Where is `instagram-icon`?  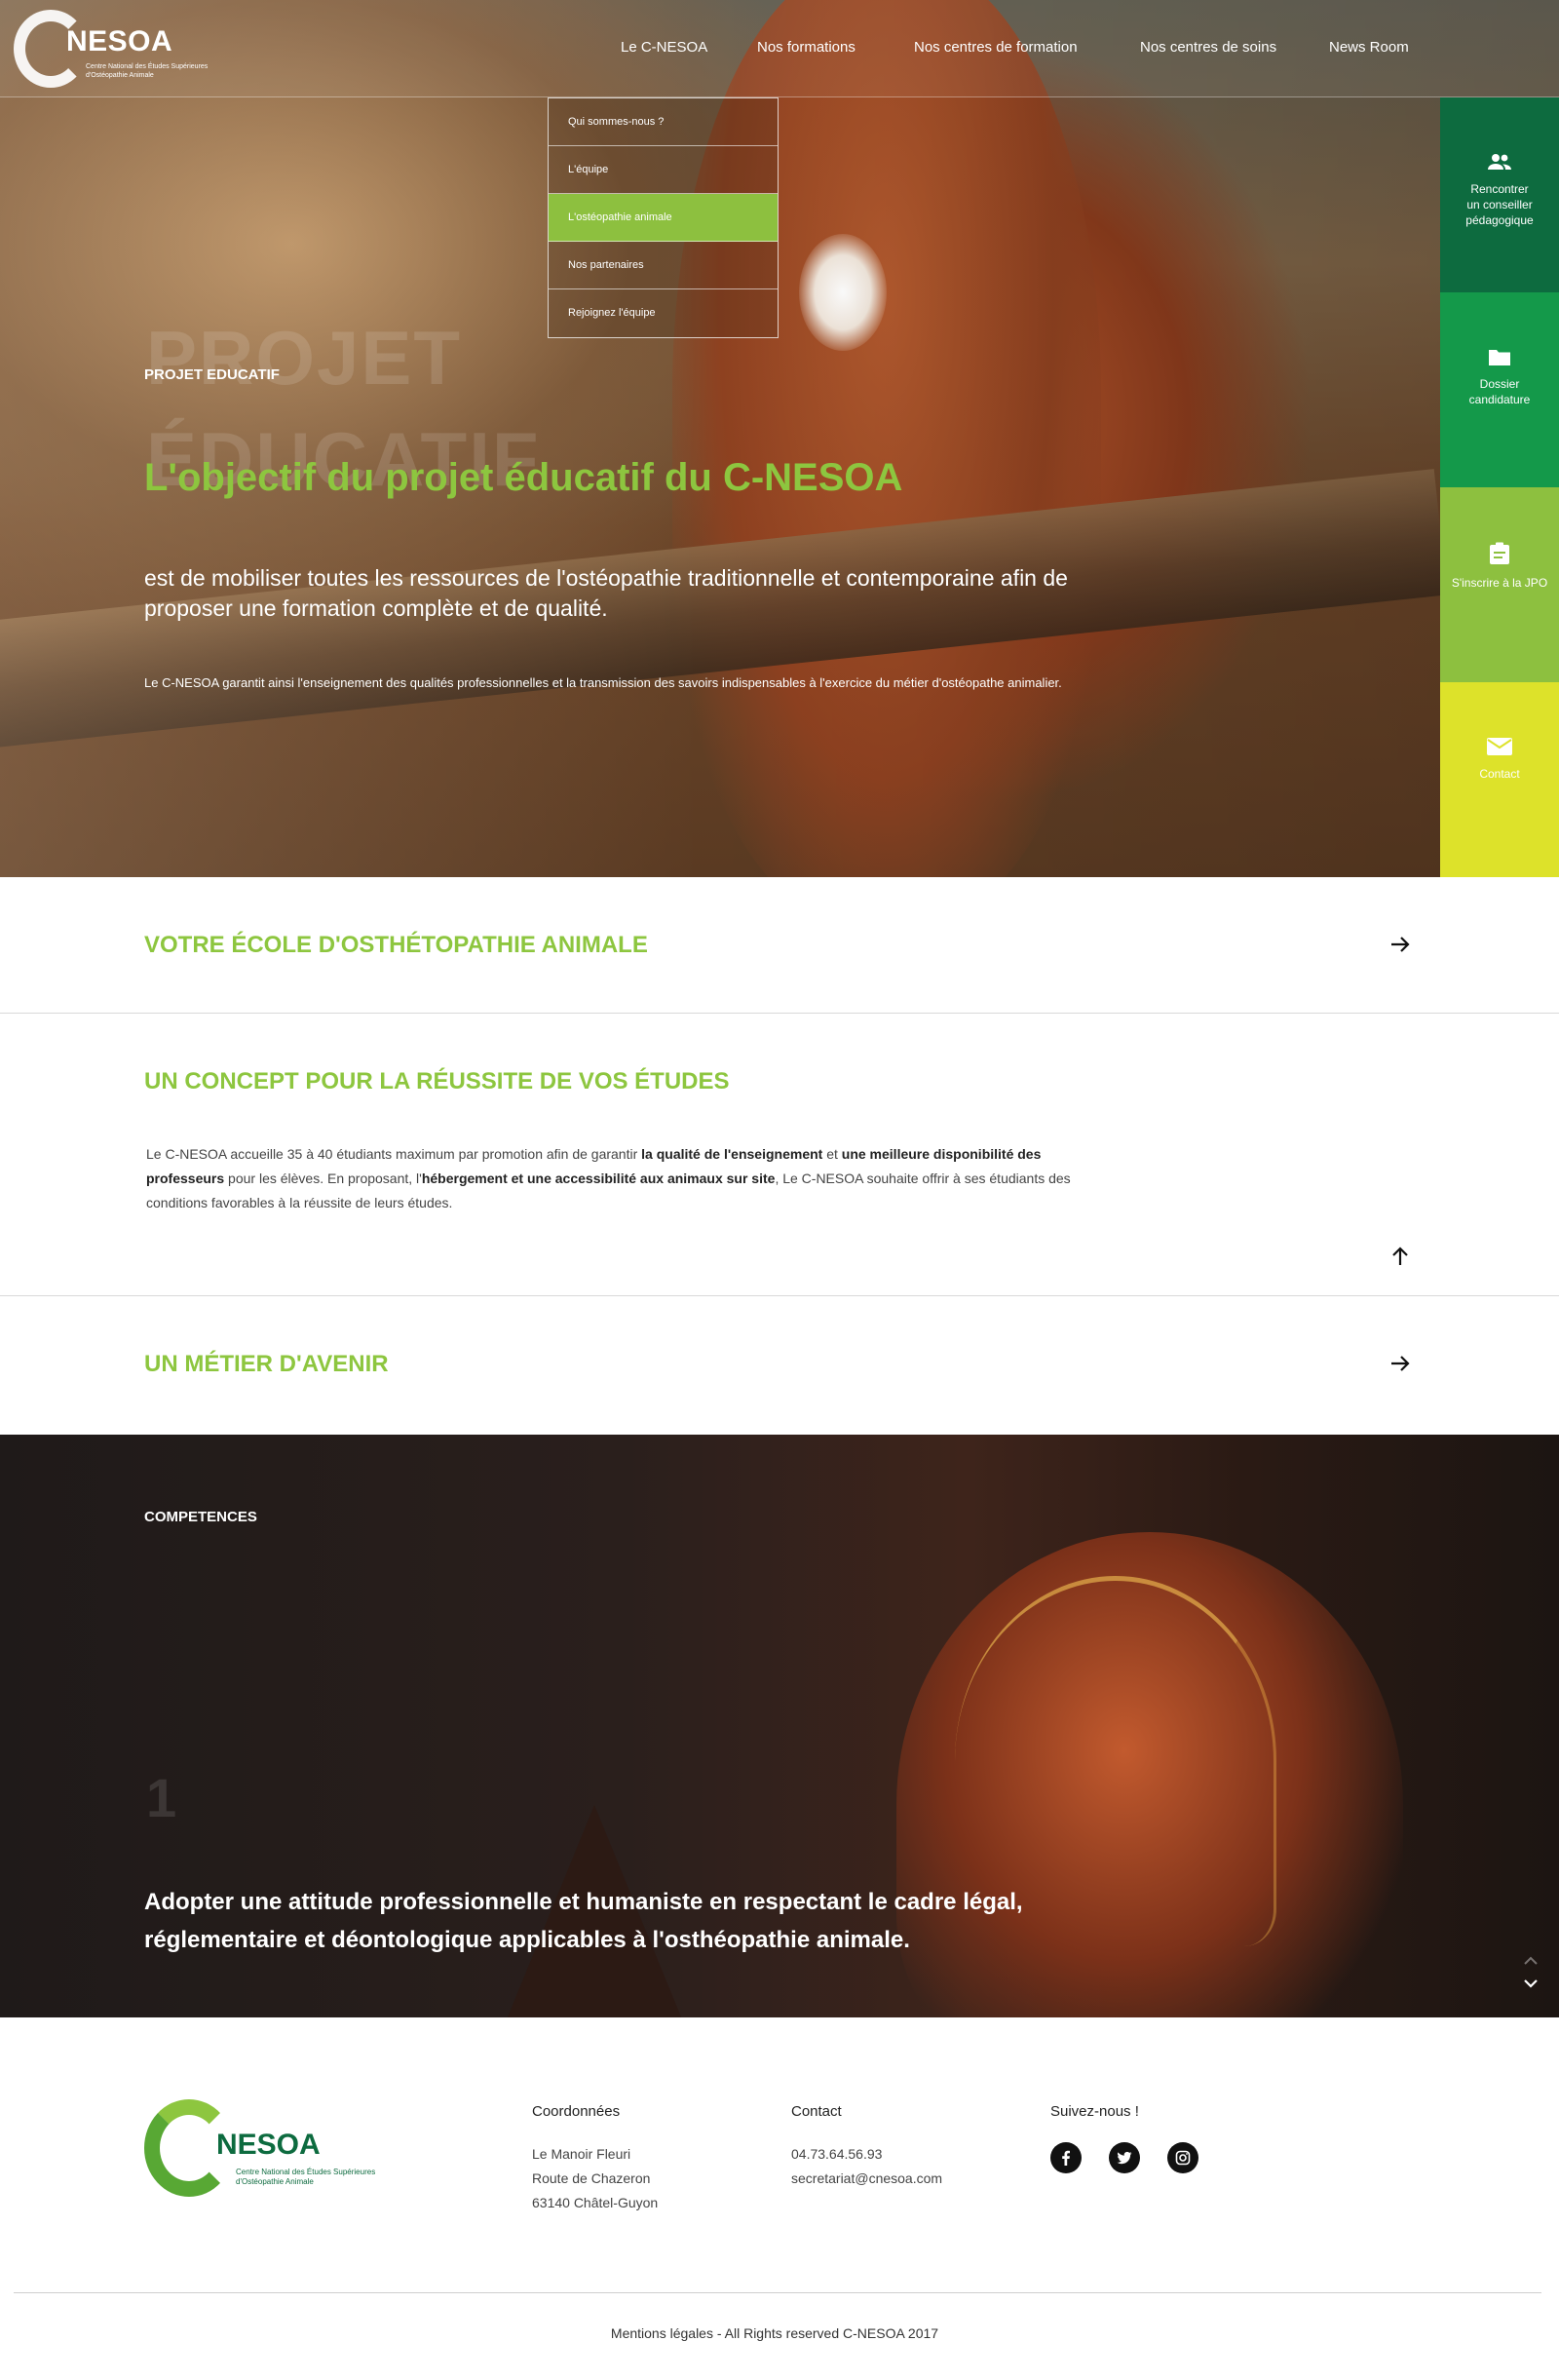 instagram-icon is located at coordinates (1183, 2158).